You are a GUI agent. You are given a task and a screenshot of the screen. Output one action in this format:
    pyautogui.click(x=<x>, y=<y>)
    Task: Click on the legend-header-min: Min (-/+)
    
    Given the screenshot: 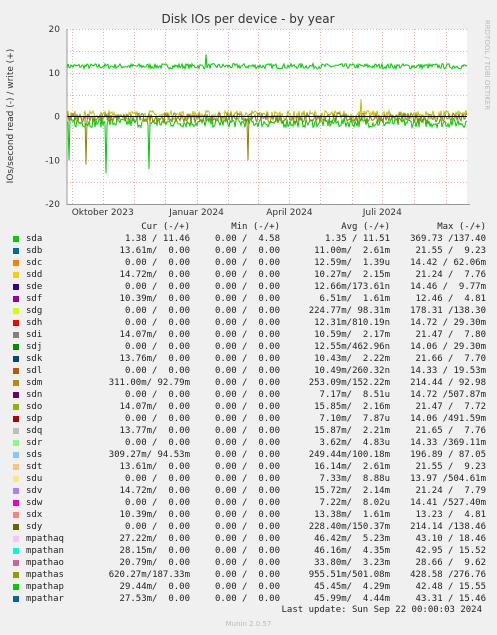 What is the action you would take?
    pyautogui.click(x=255, y=227)
    